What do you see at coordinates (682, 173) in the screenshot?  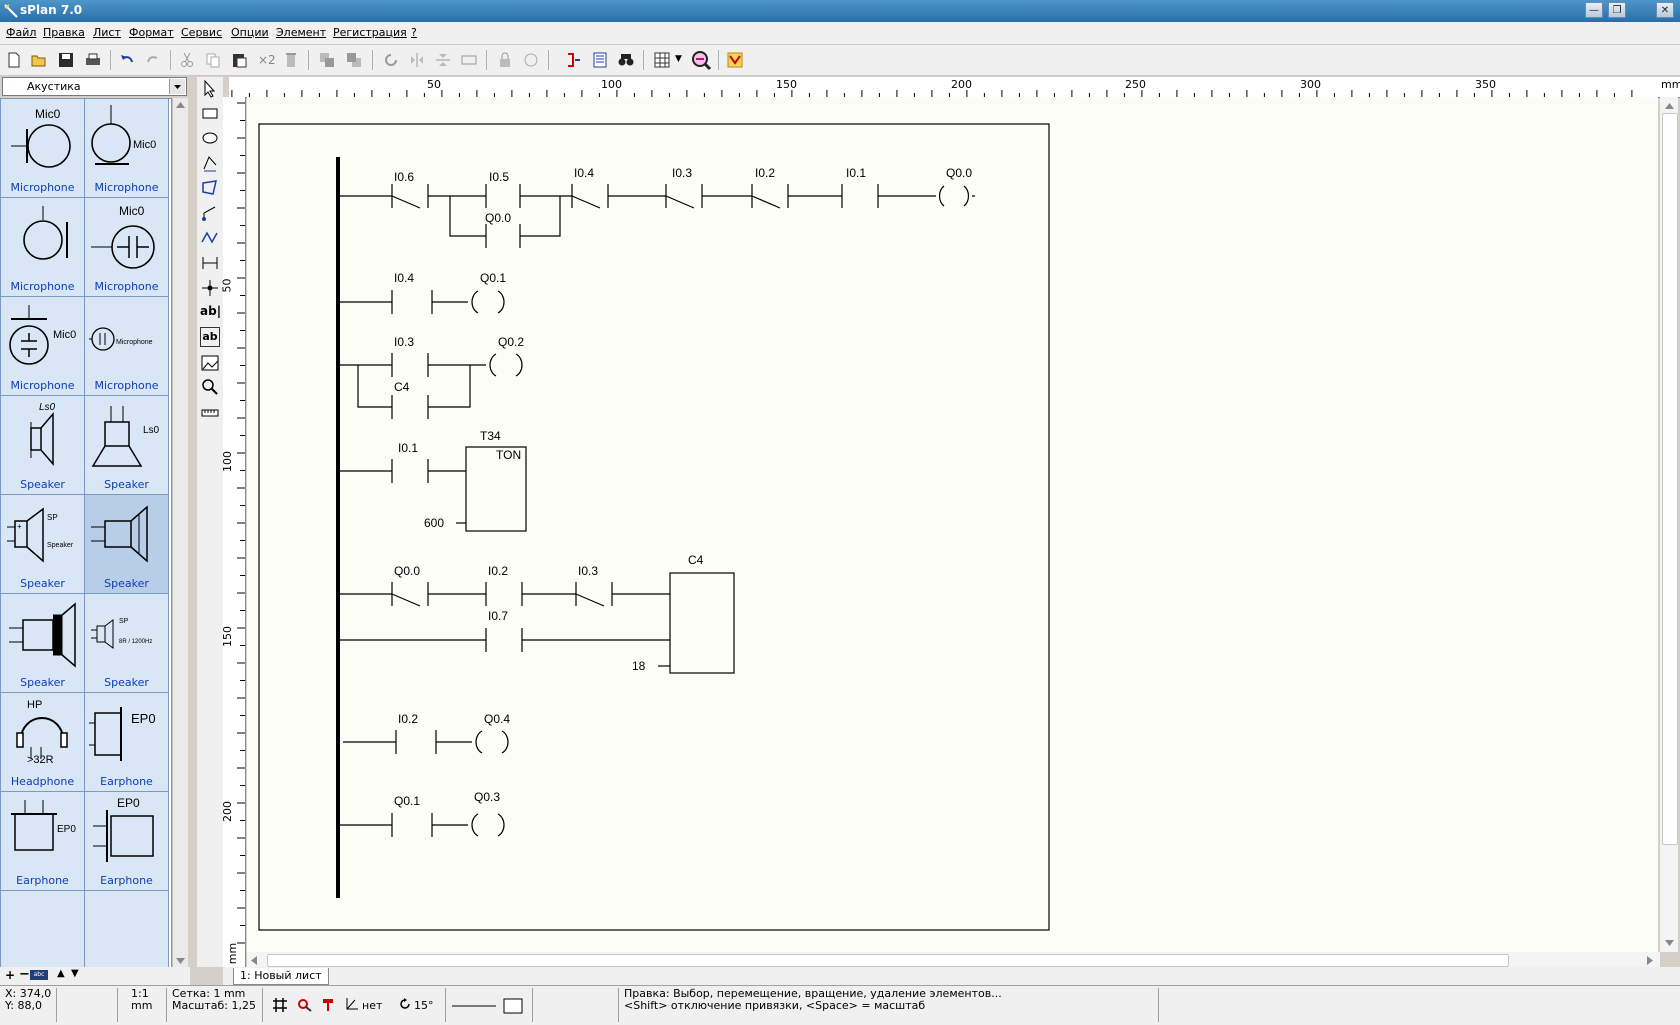 I see `rung1-contact-4: I0.3` at bounding box center [682, 173].